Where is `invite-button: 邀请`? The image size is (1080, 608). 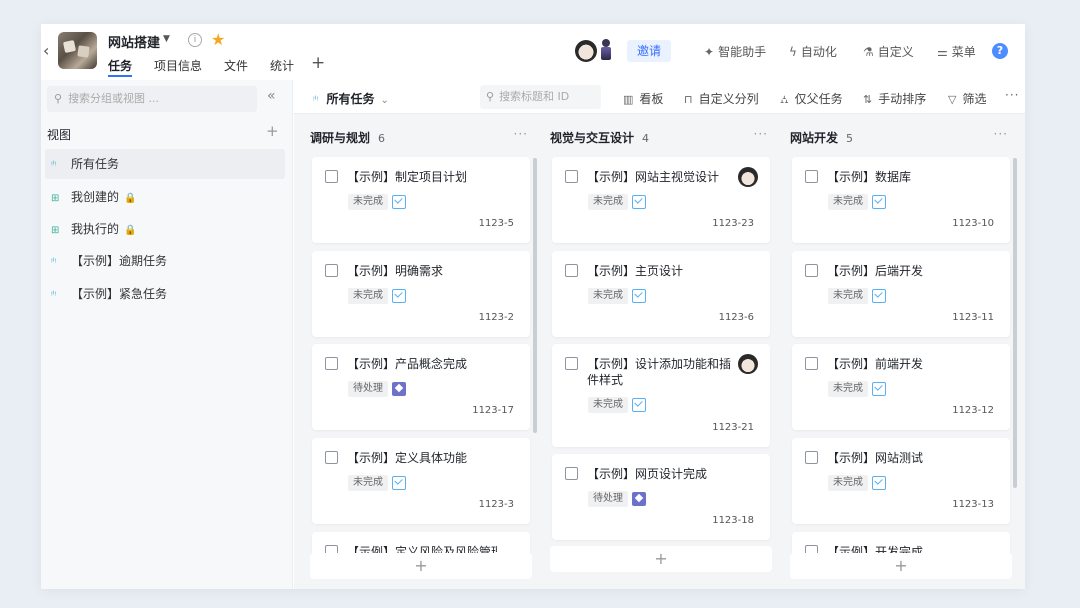 invite-button: 邀请 is located at coordinates (649, 51).